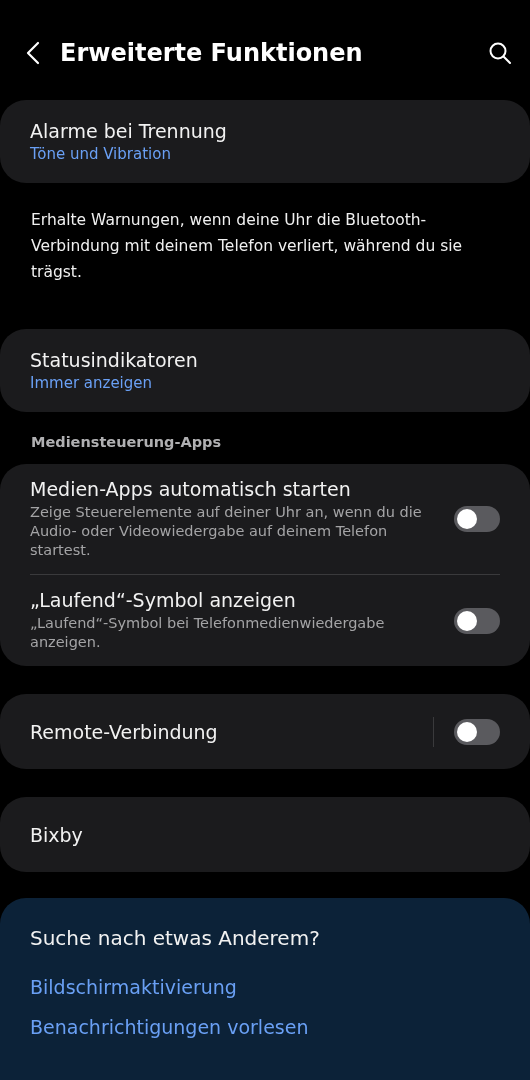  Describe the element at coordinates (175, 938) in the screenshot. I see `suggestions-title: Suche nach etwas Anderem?` at that location.